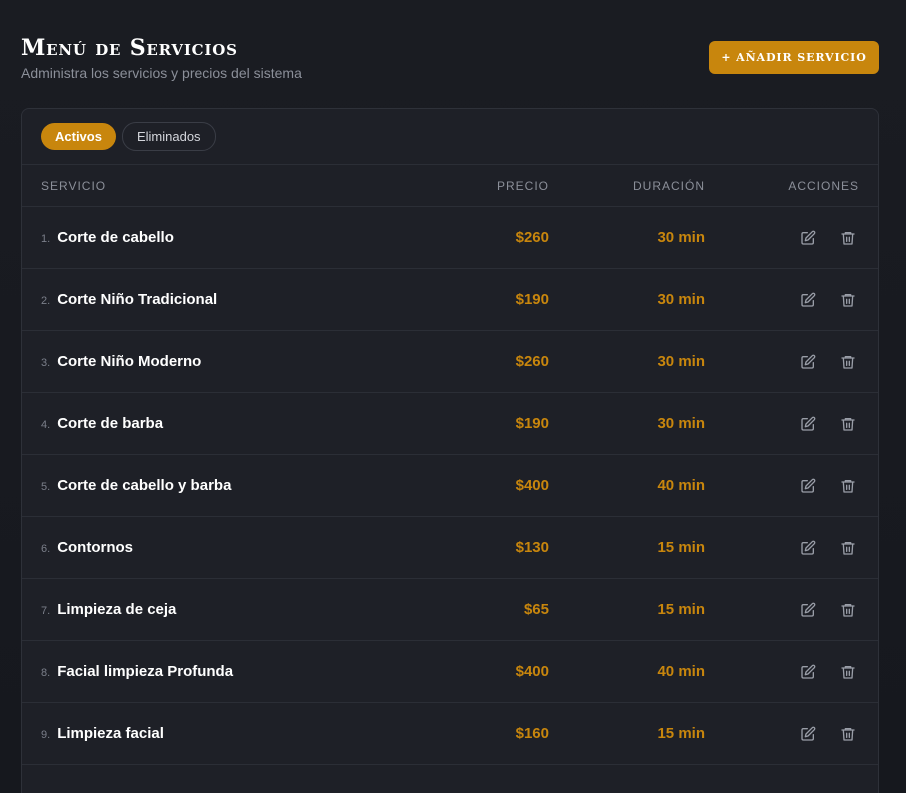  I want to click on service-price: $160, so click(532, 733).